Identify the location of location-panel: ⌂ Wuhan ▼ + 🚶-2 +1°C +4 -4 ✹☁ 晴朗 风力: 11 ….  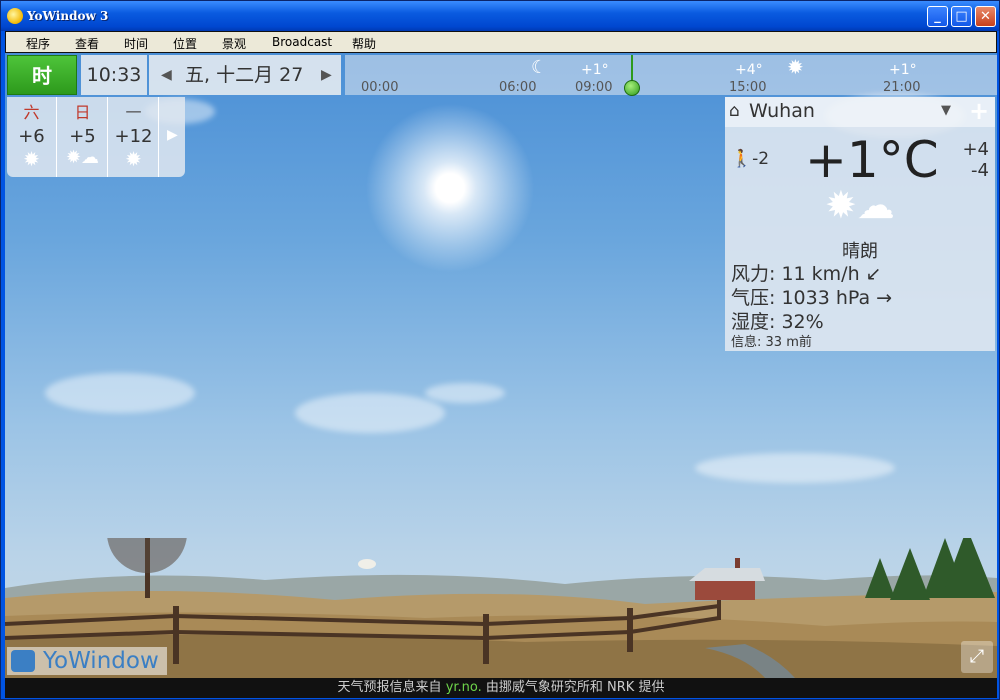
(860, 224).